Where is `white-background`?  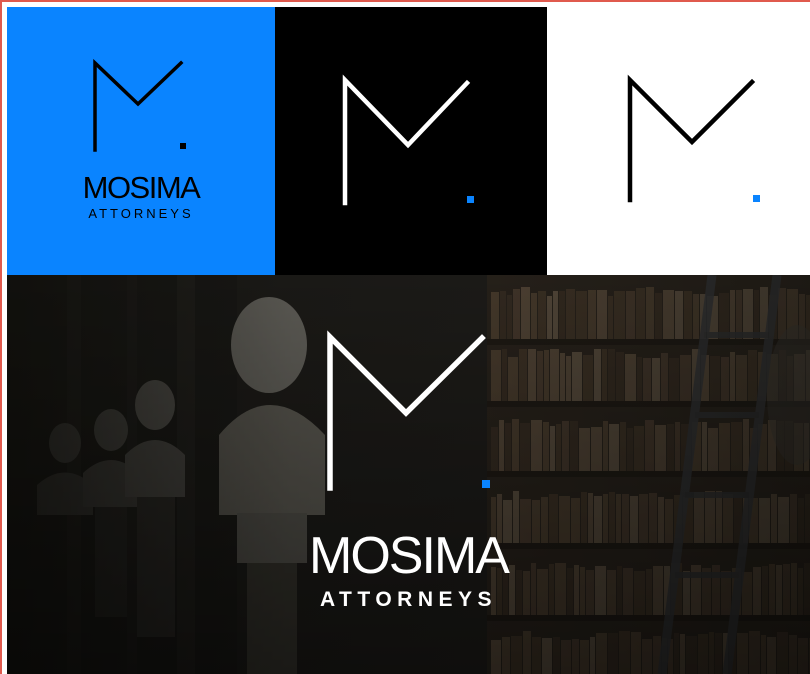
white-background is located at coordinates (678, 141).